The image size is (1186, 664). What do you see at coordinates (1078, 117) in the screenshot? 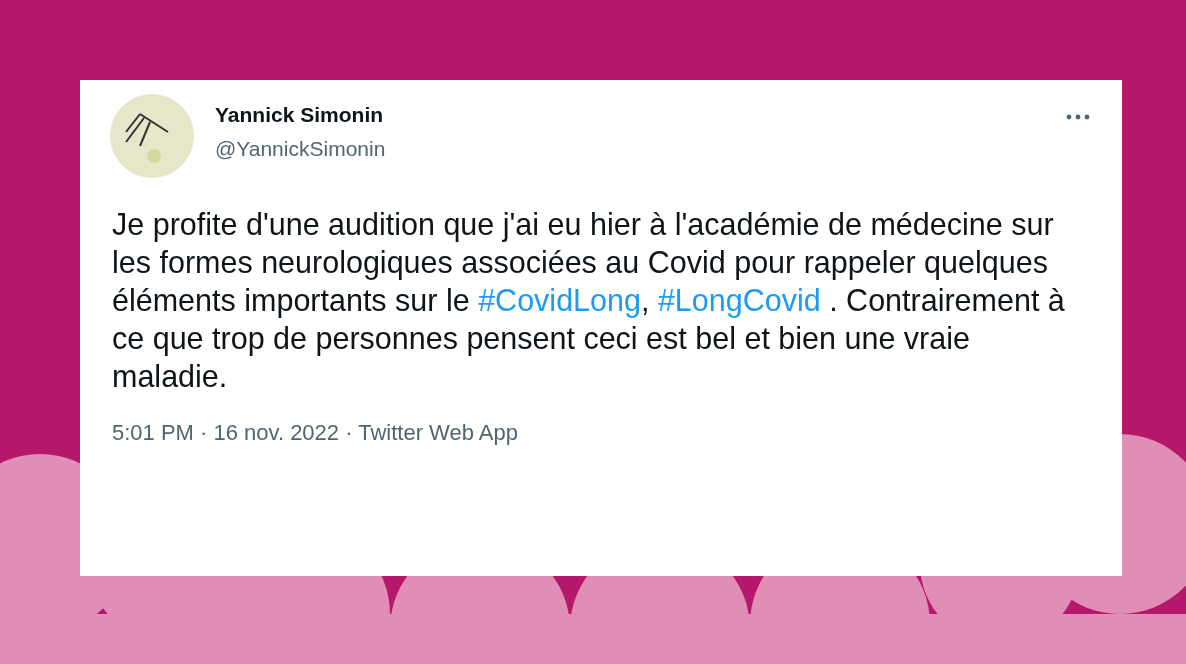
I see `more-options-icon` at bounding box center [1078, 117].